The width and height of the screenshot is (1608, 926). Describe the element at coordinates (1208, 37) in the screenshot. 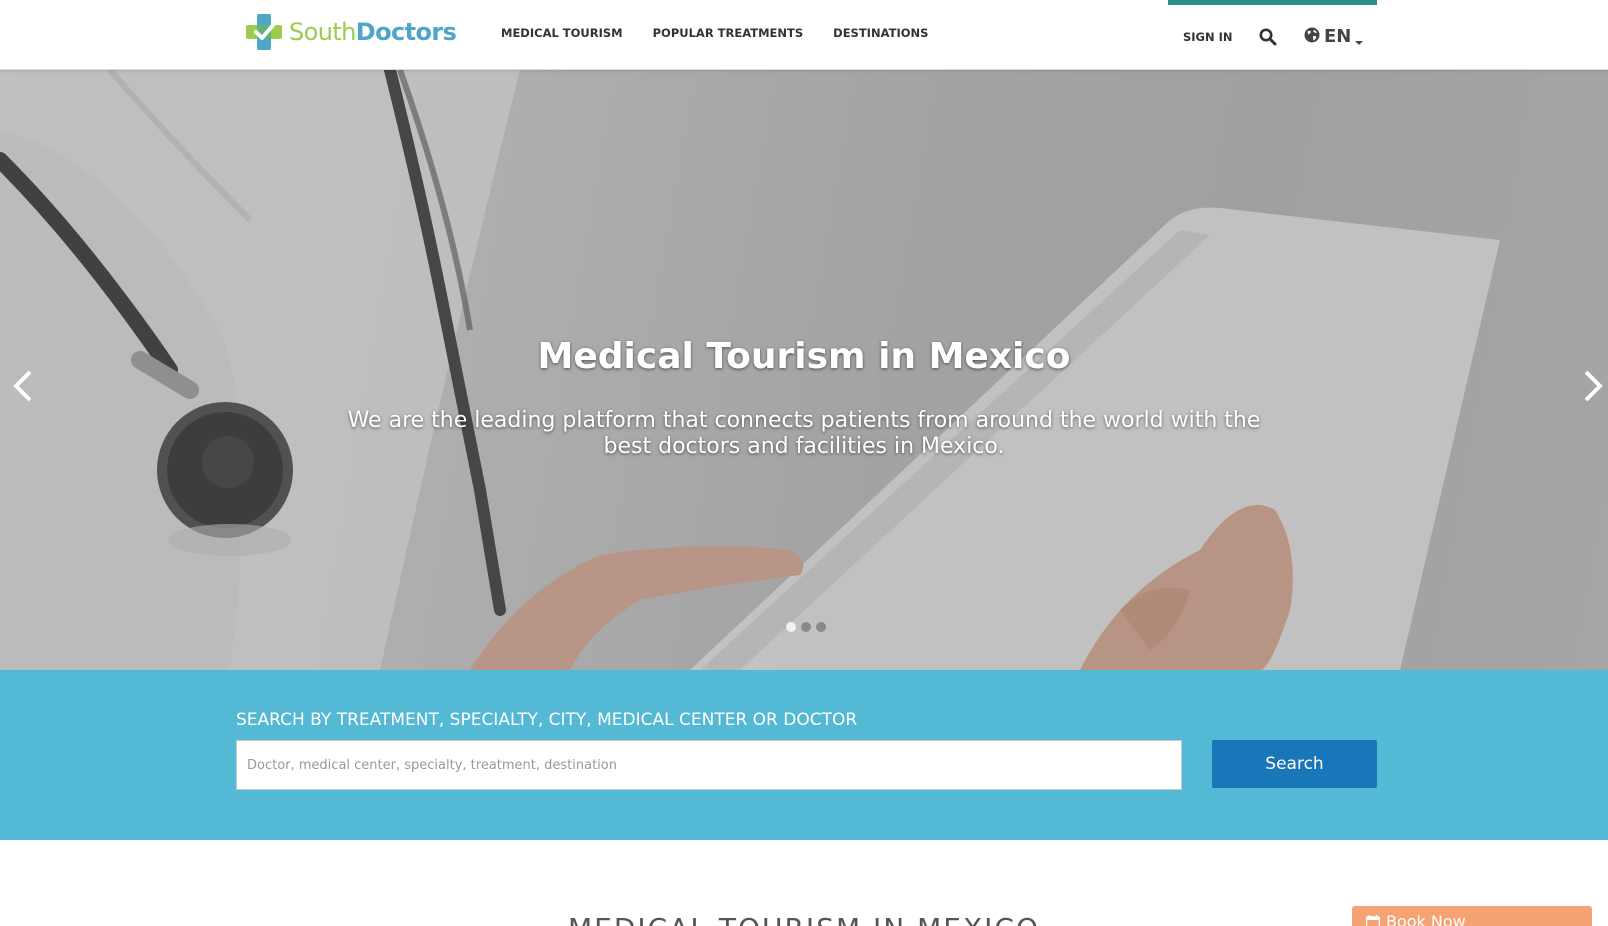

I see `sign-in-link: SIGN IN` at that location.